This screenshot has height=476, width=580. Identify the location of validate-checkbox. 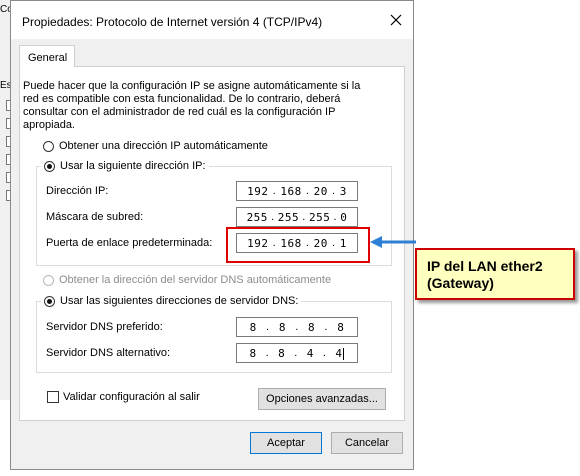
(53, 397).